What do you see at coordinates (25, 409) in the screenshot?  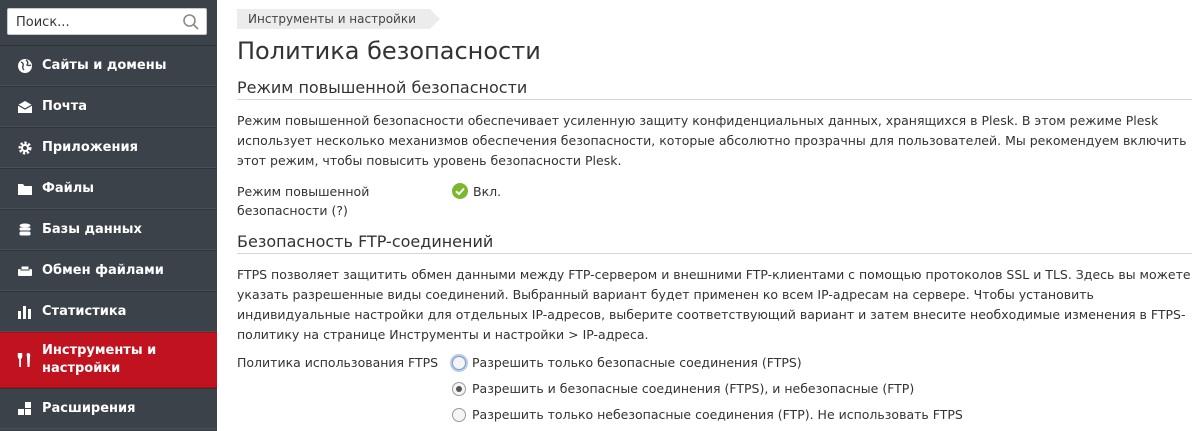 I see `extensions-icon` at bounding box center [25, 409].